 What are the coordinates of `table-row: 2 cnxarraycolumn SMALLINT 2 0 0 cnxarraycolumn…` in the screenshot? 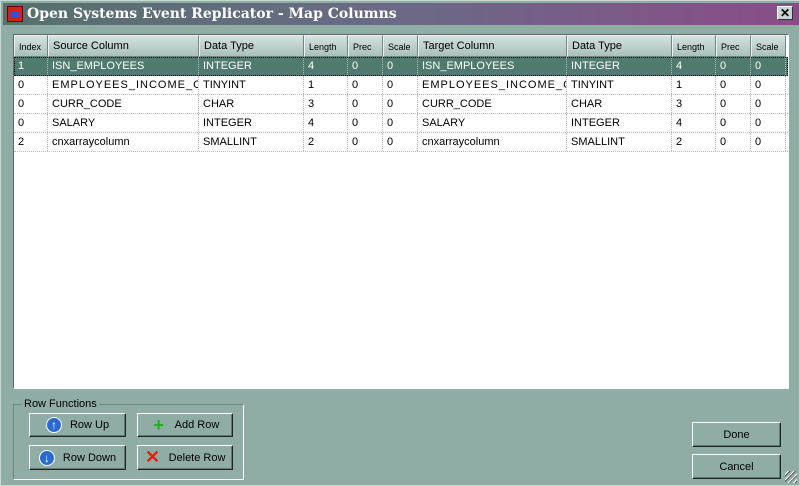 It's located at (401, 142).